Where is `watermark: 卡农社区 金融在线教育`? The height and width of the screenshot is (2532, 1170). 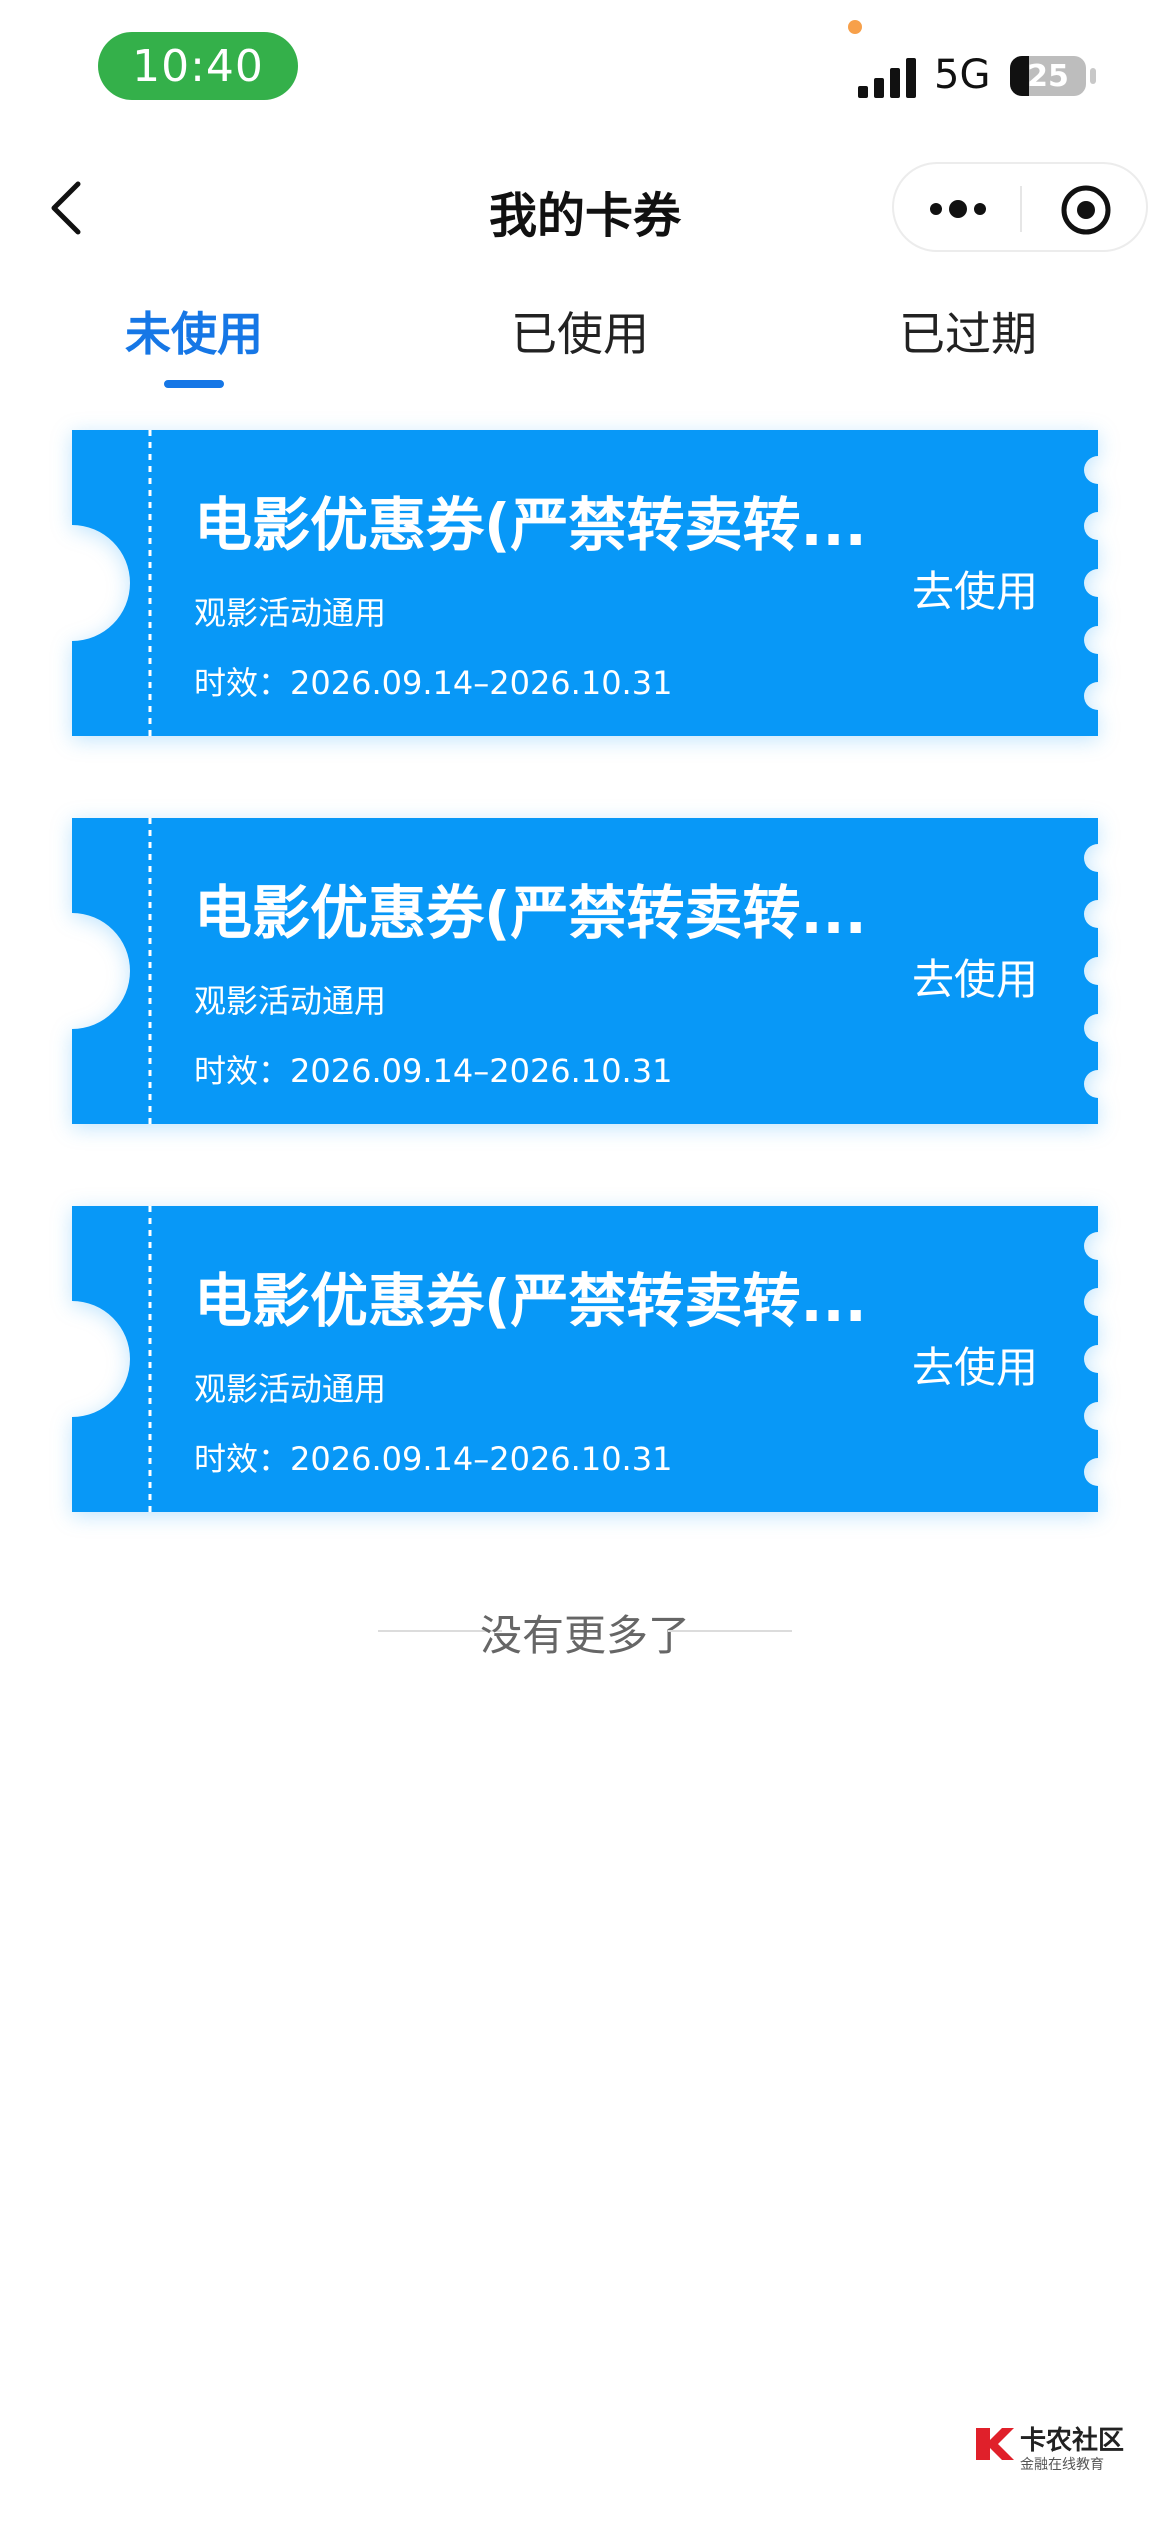 watermark: 卡农社区 金融在线教育 is located at coordinates (1048, 2450).